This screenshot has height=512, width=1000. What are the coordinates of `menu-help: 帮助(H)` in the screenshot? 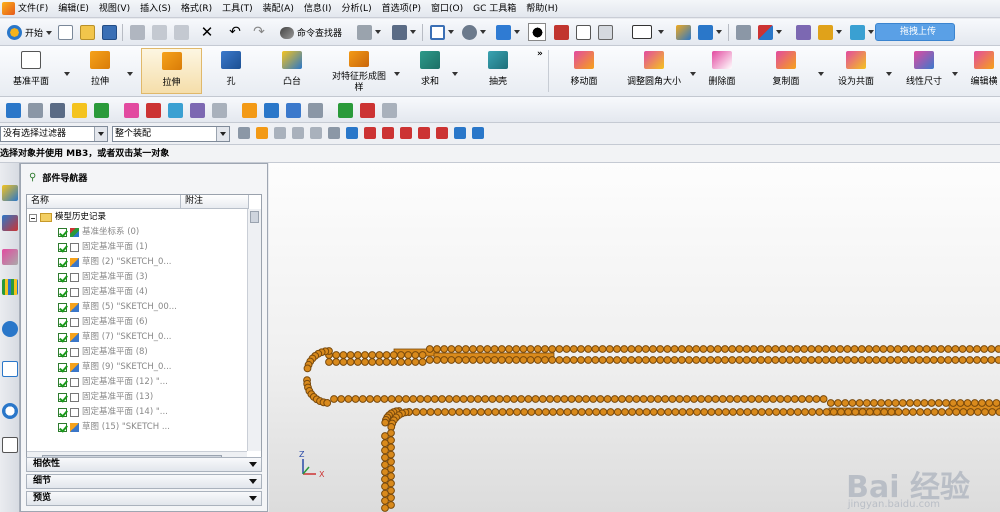 It's located at (542, 9).